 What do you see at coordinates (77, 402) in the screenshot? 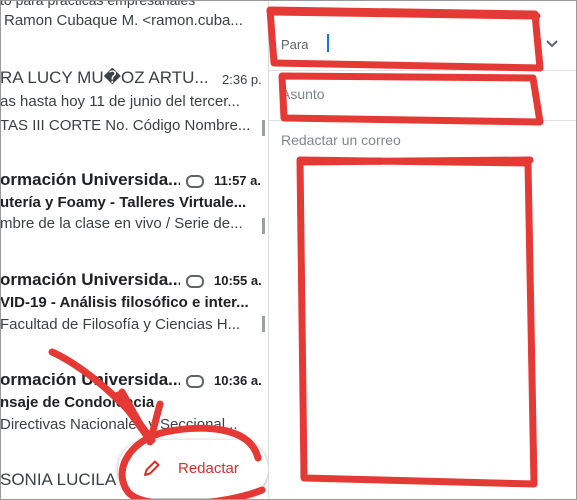
I see `email-subject: nsaje de Condolencia` at bounding box center [77, 402].